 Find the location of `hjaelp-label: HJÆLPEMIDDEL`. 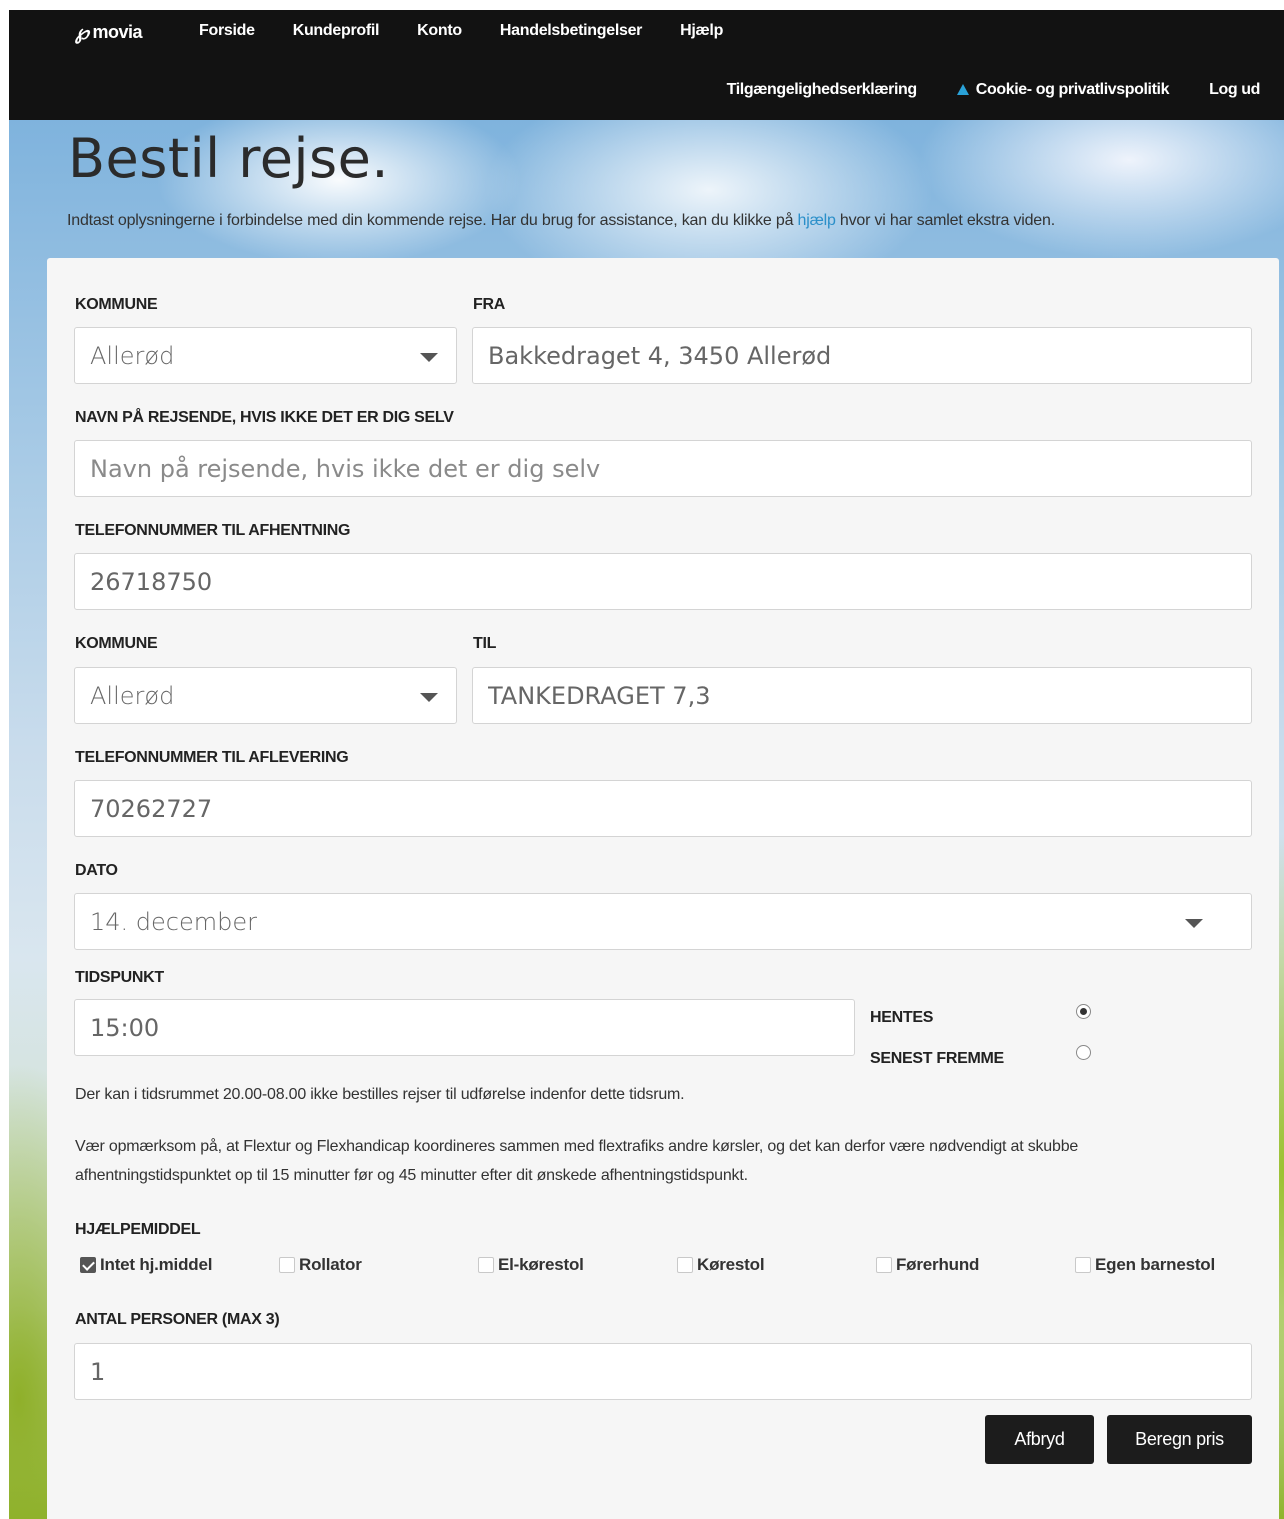

hjaelp-label: HJÆLPEMIDDEL is located at coordinates (138, 1229).